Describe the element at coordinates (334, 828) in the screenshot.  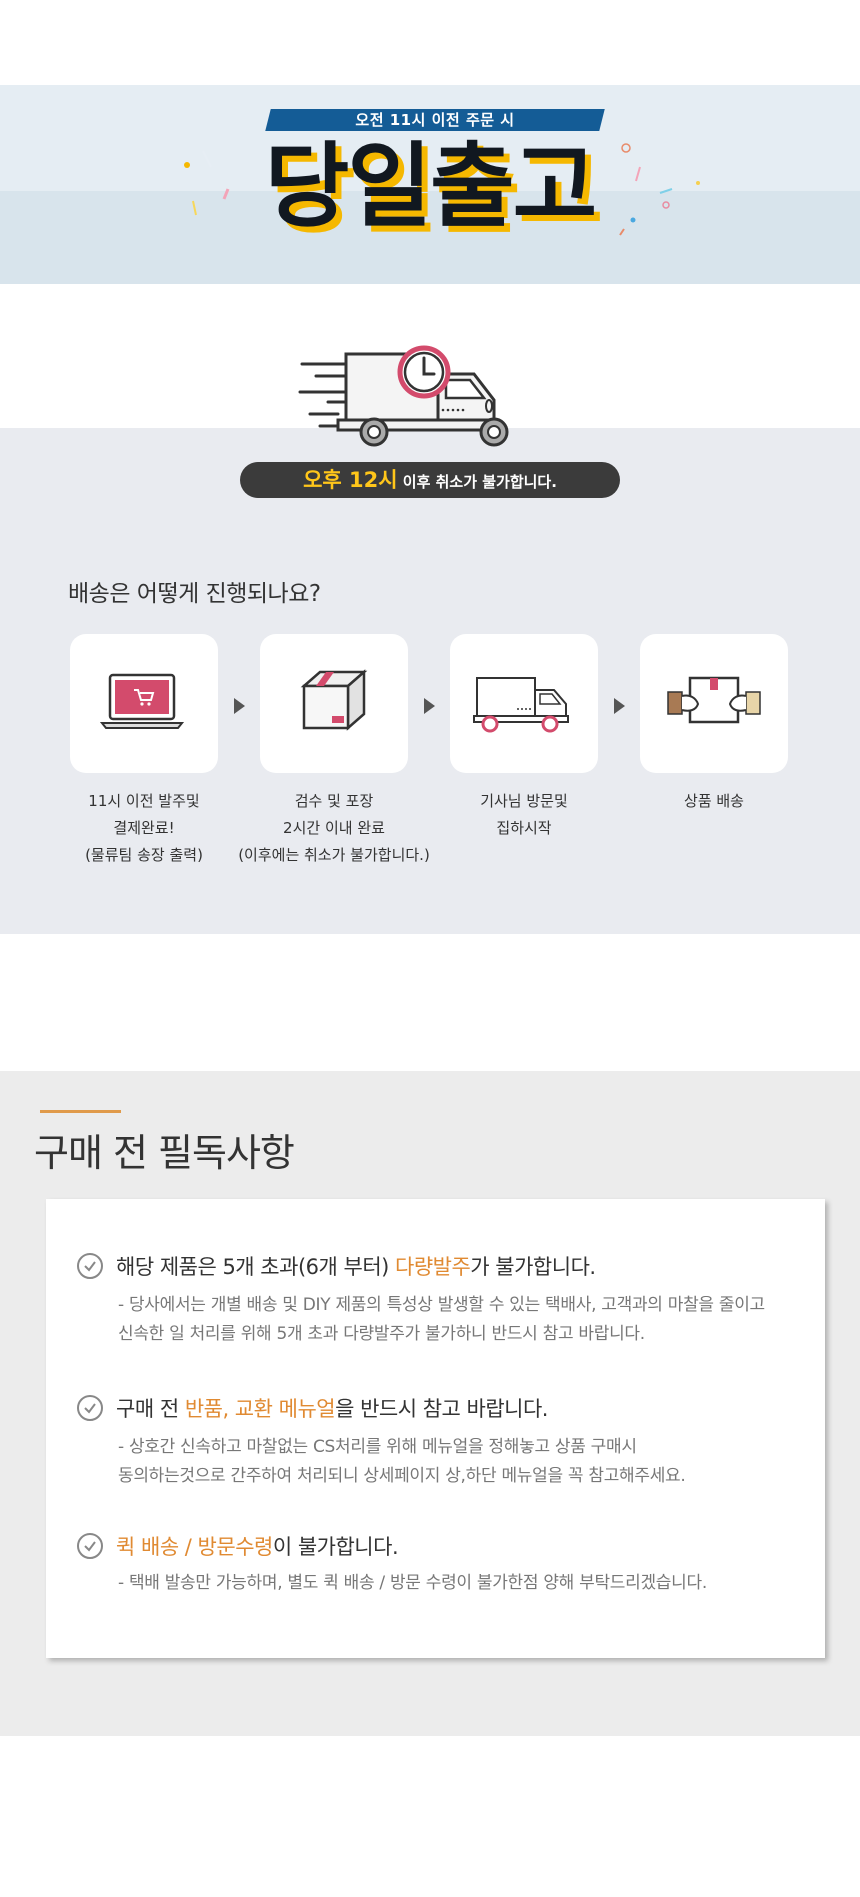
I see `step-caption: 검수 및 포장 2시간 이내 완료 (이후에는 취소가 불가합니다.)` at that location.